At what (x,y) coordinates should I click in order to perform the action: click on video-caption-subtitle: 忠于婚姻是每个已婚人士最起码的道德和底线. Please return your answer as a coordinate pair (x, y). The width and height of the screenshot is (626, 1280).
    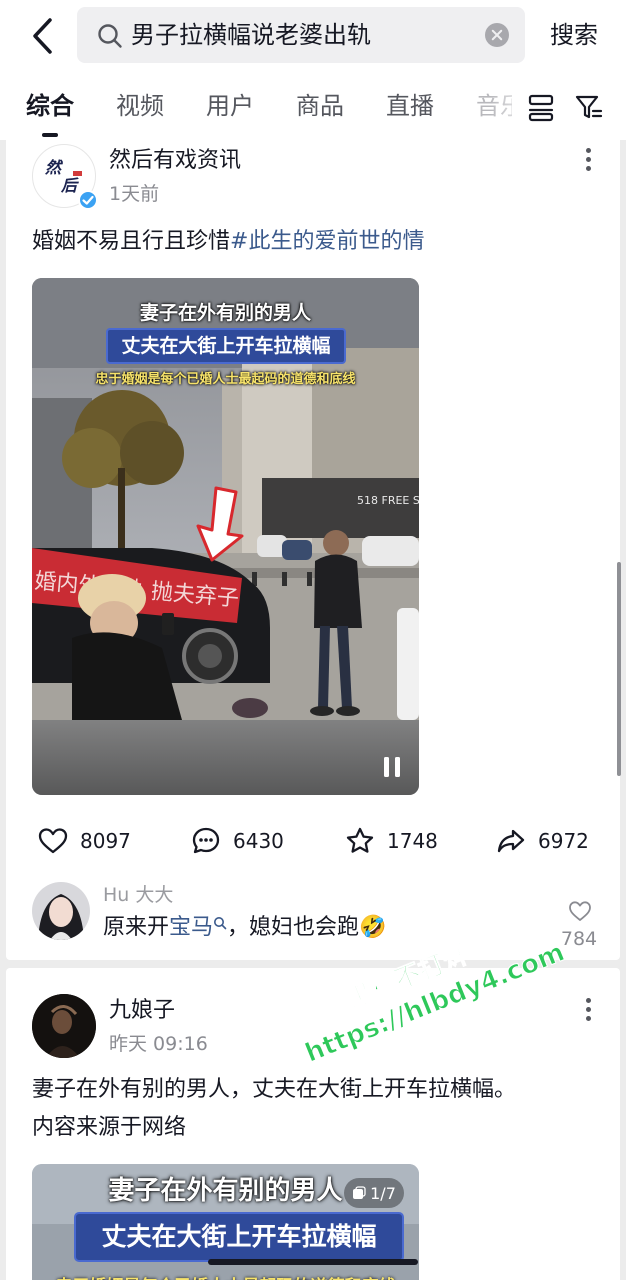
    Looking at the image, I should click on (225, 379).